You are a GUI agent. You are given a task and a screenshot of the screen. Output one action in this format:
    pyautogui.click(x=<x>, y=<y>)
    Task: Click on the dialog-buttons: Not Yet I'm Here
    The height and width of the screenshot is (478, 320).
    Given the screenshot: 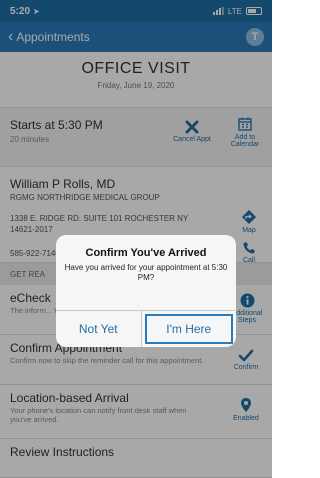 What is the action you would take?
    pyautogui.click(x=146, y=328)
    